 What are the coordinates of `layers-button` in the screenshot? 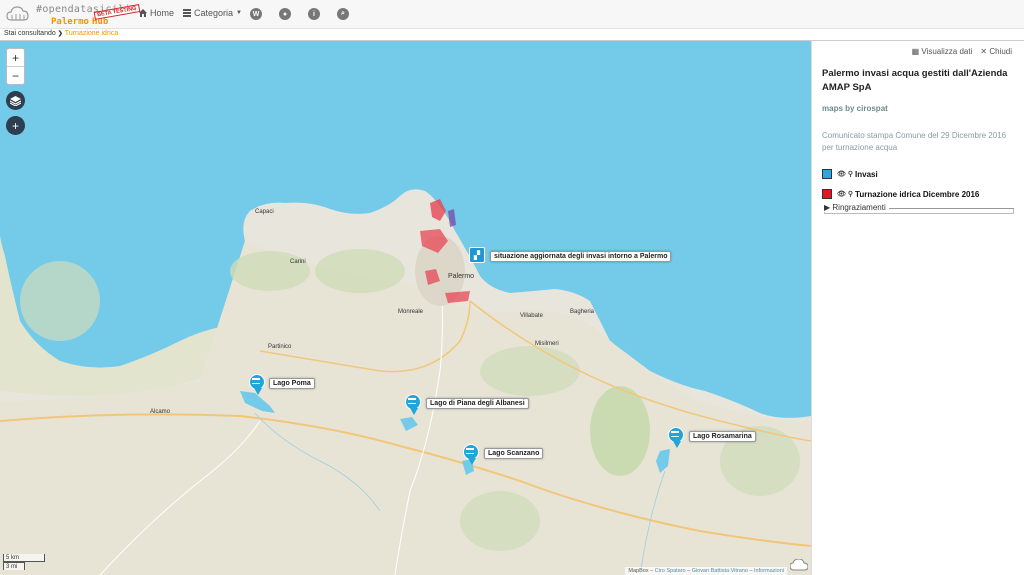 It's located at (15, 100).